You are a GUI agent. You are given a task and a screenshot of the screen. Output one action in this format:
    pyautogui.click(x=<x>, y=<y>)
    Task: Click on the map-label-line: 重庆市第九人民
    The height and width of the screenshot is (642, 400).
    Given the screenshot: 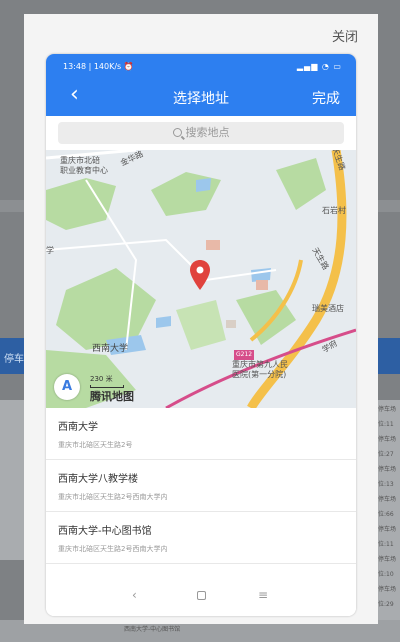 What is the action you would take?
    pyautogui.click(x=260, y=364)
    